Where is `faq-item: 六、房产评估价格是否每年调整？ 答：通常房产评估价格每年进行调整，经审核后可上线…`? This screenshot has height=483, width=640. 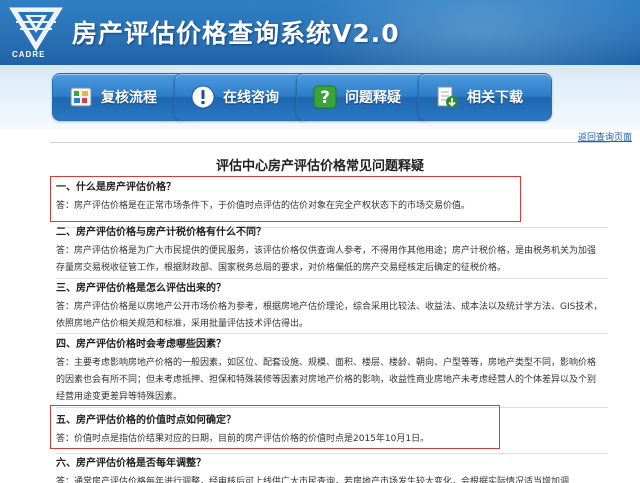
faq-item: 六、房产评估价格是否每年调整？ 答：通常房产评估价格每年进行调整，经审核后可上线… is located at coordinates (330, 470).